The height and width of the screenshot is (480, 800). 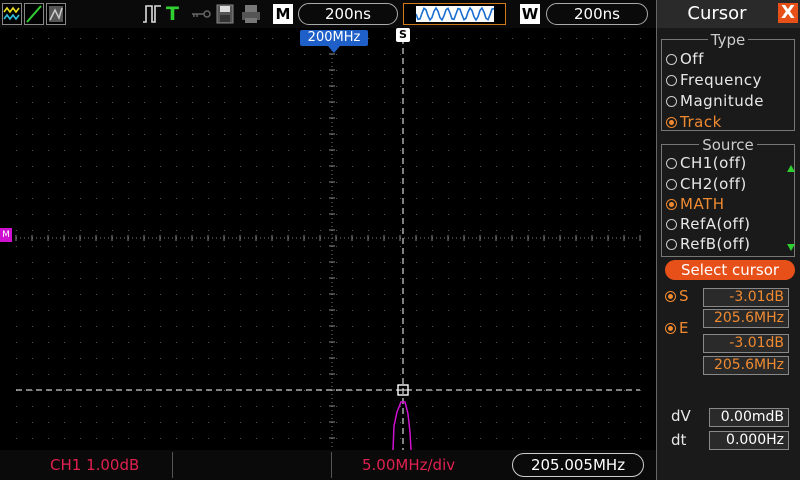 I want to click on dv-label: dV, so click(x=681, y=416).